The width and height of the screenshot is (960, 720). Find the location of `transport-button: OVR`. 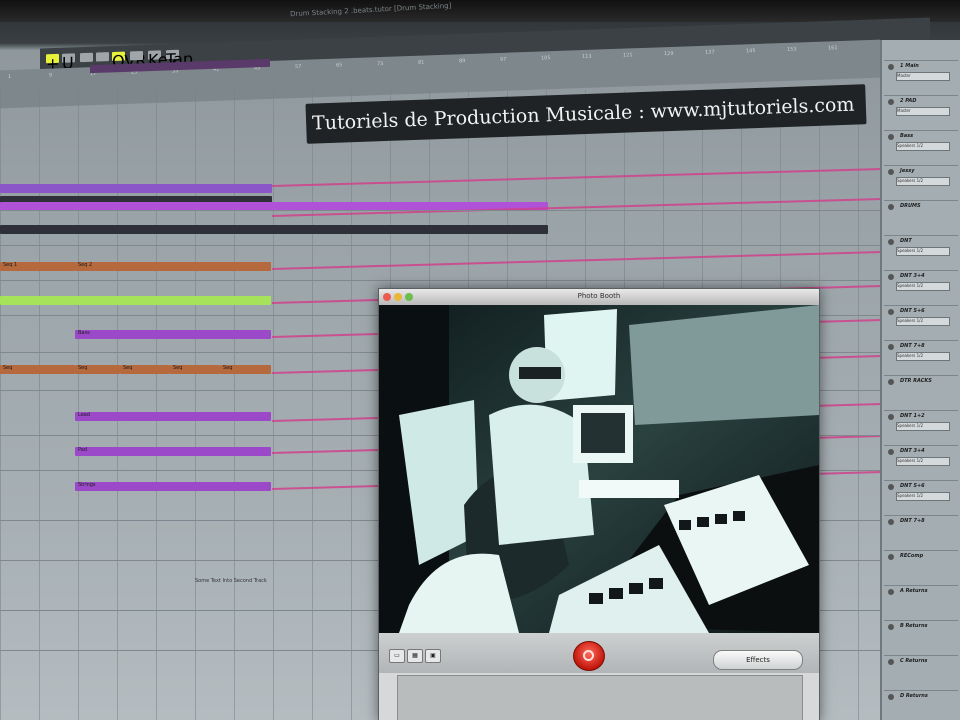

transport-button: OVR is located at coordinates (129, 61).